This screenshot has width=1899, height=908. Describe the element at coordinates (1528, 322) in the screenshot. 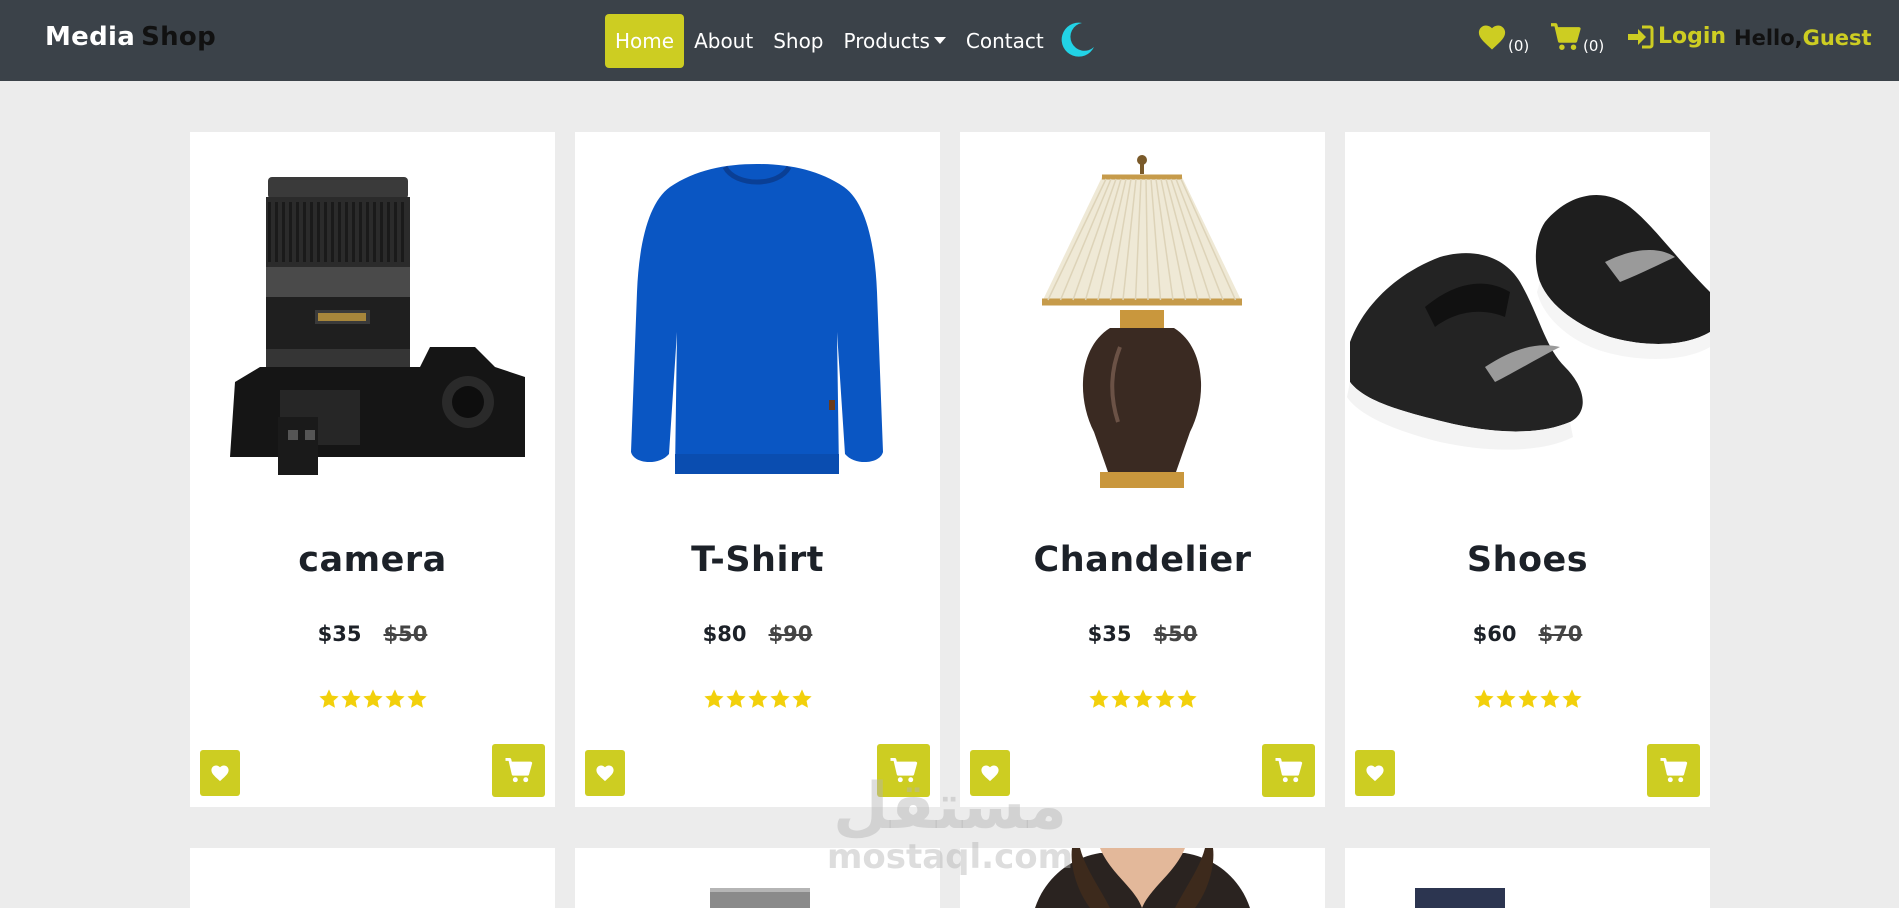

I see `shoes-image` at that location.